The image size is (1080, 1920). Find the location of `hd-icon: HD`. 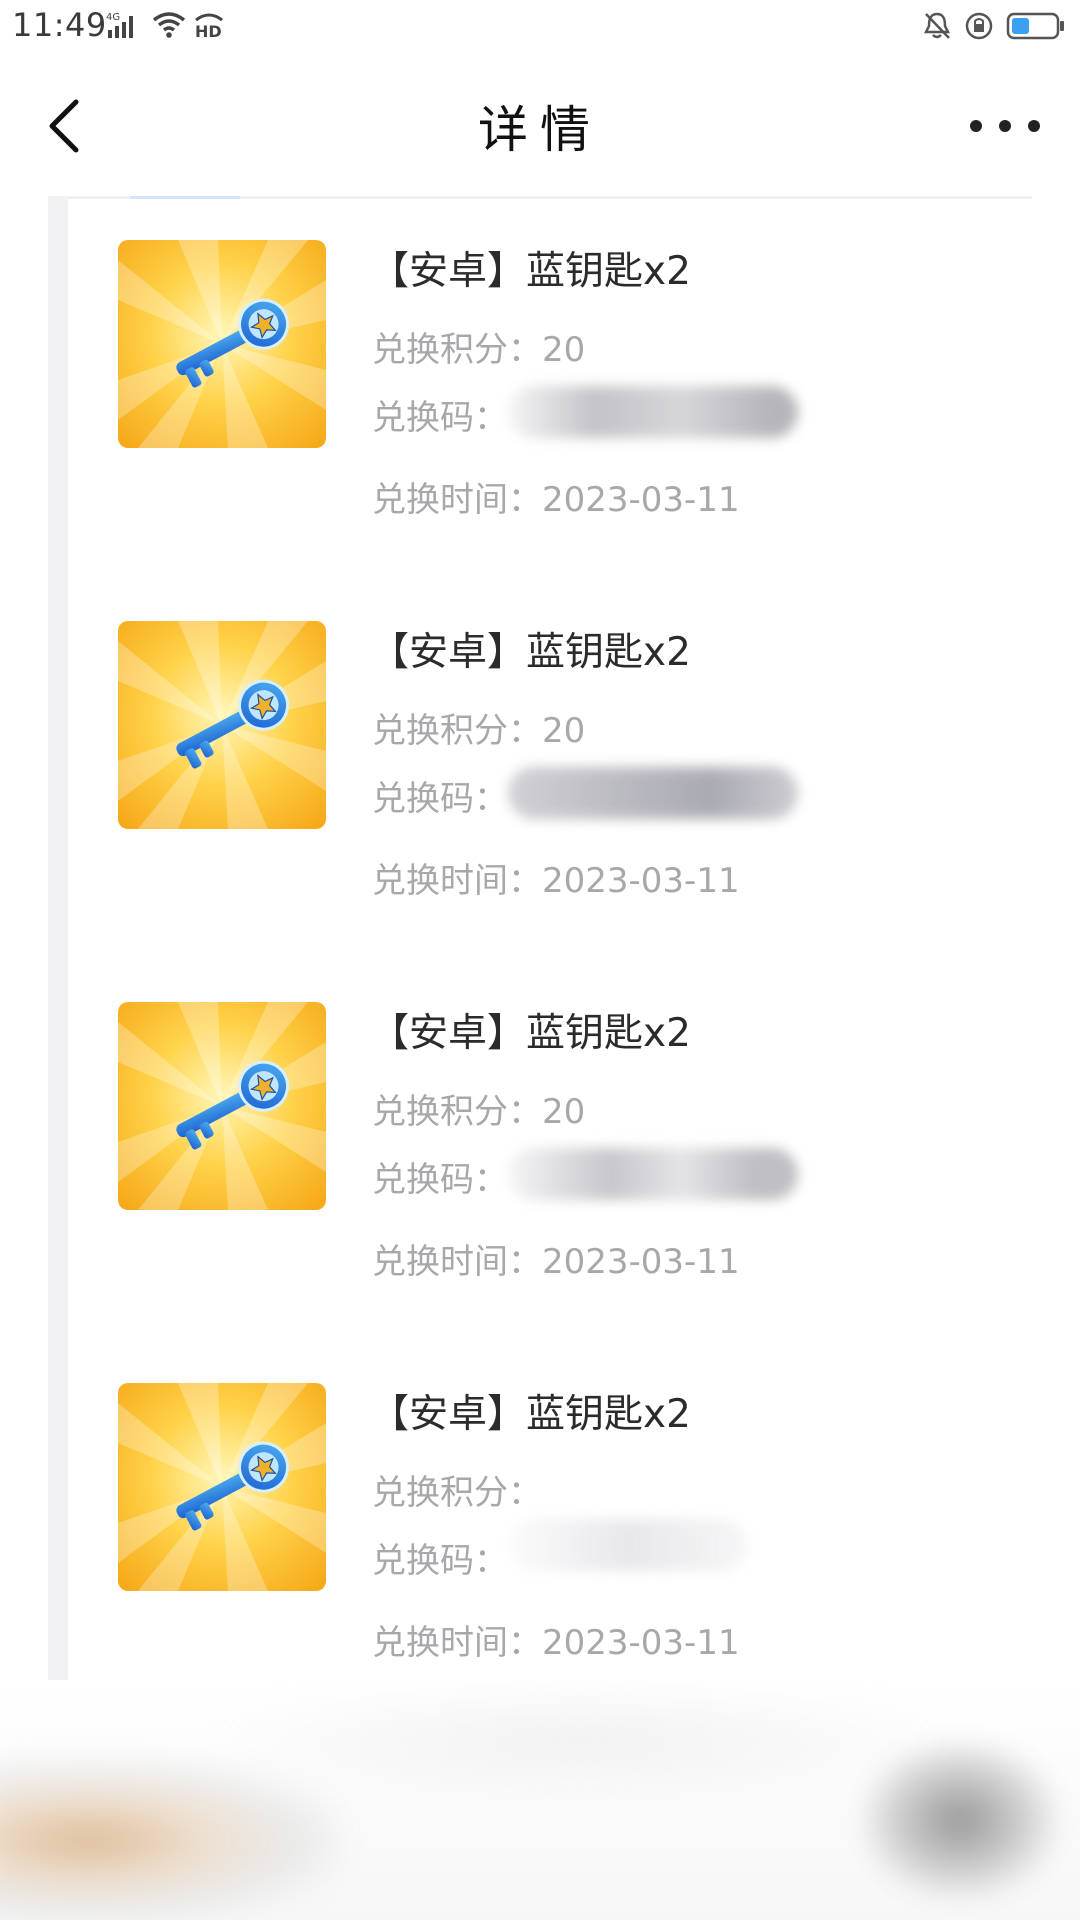

hd-icon: HD is located at coordinates (209, 27).